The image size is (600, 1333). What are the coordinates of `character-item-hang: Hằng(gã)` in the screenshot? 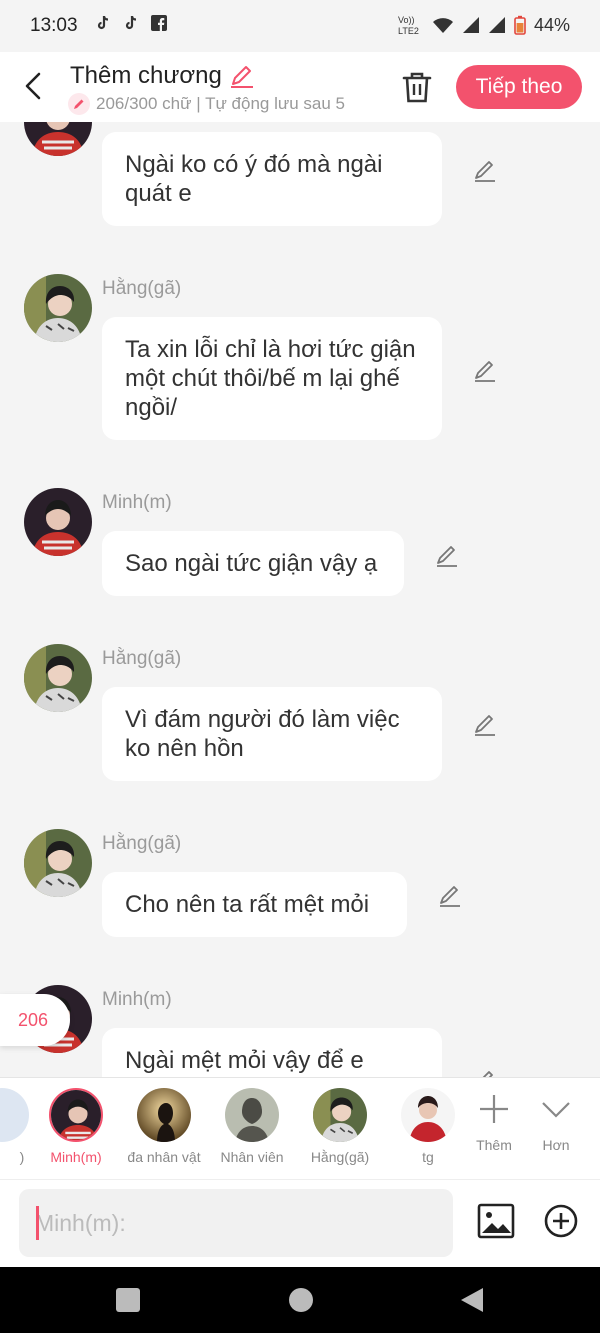 It's located at (340, 1126).